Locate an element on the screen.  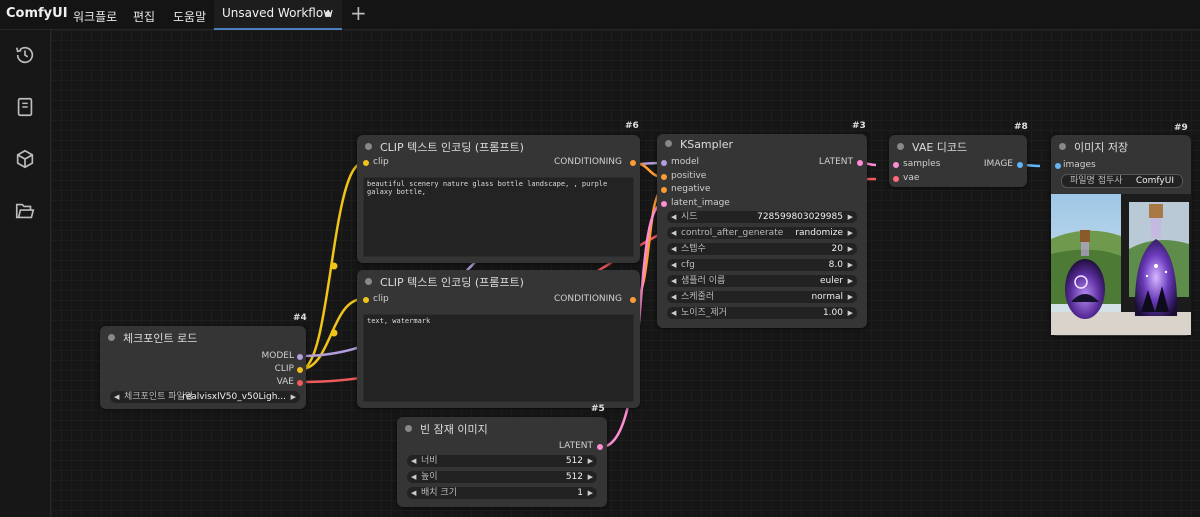
node-title: VAE 디코드 is located at coordinates (932, 147).